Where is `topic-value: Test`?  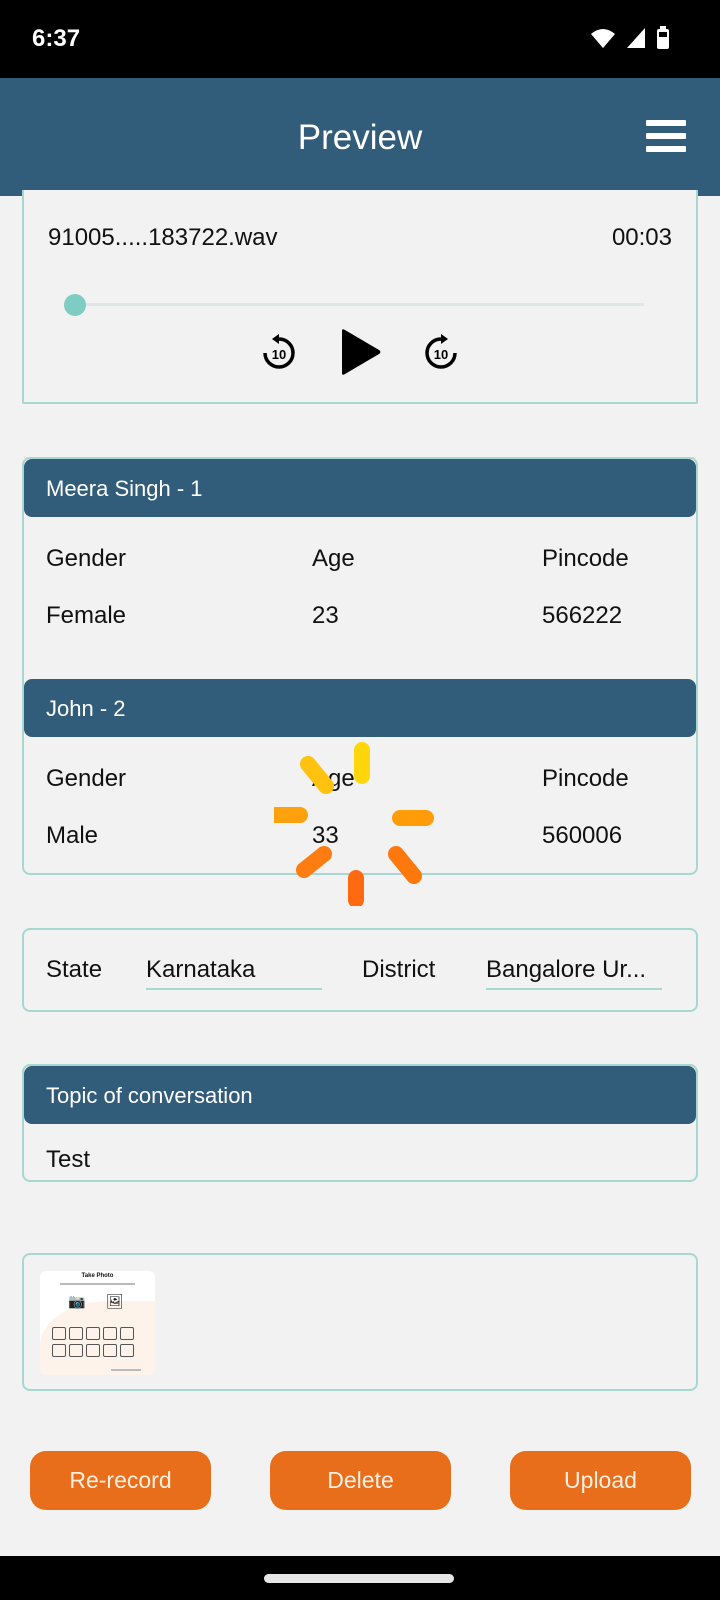 topic-value: Test is located at coordinates (68, 1159).